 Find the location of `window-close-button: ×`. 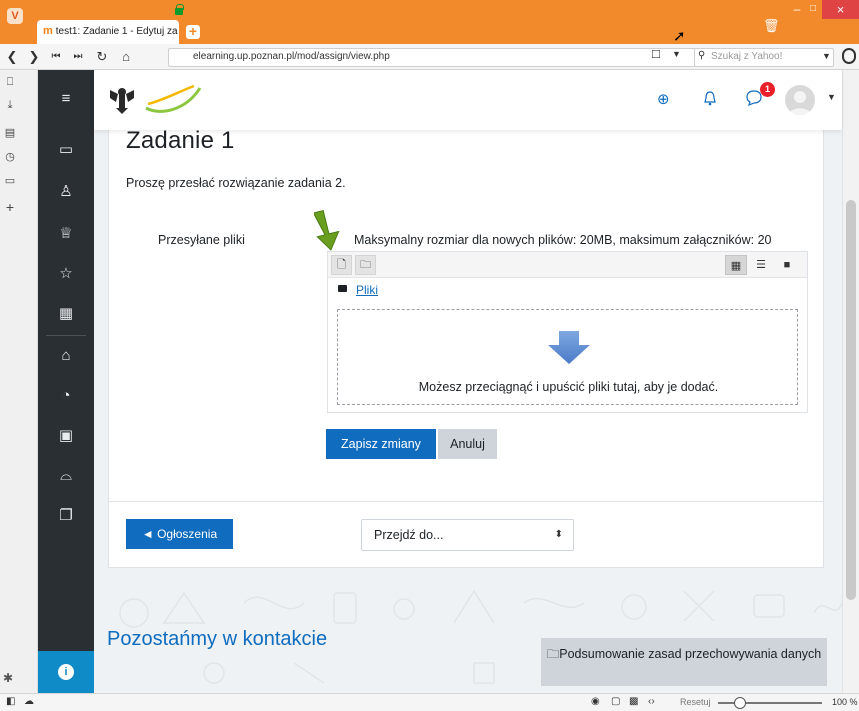

window-close-button: × is located at coordinates (840, 9).